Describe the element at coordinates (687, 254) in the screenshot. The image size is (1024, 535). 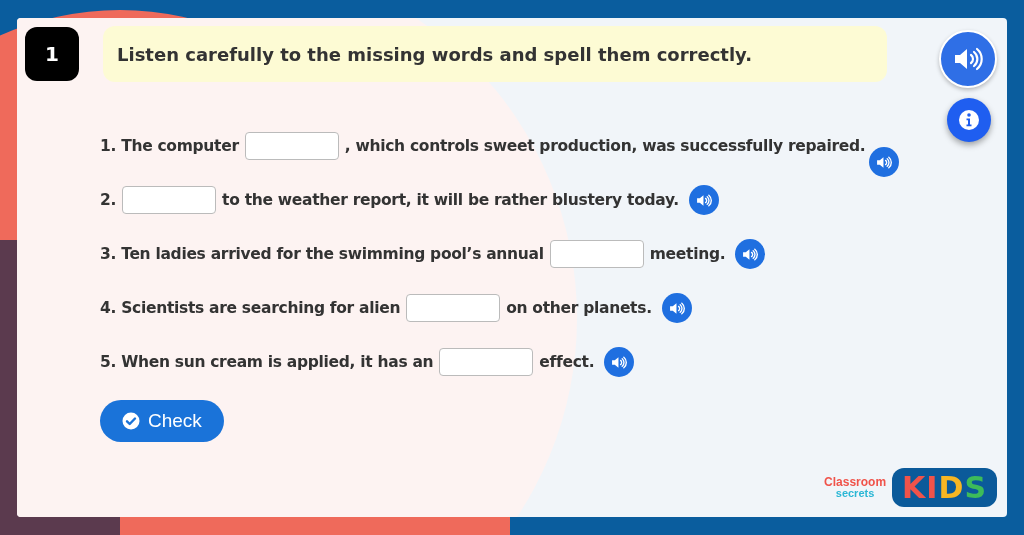
I see `sentence-text: meeting.` at that location.